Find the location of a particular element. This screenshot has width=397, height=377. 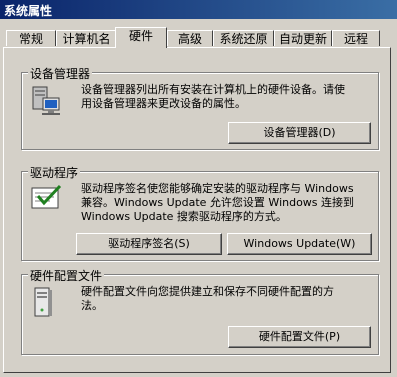

drivers-desc-line3: Windows Update 搜索驱动程序的方式。 is located at coordinates (184, 216).